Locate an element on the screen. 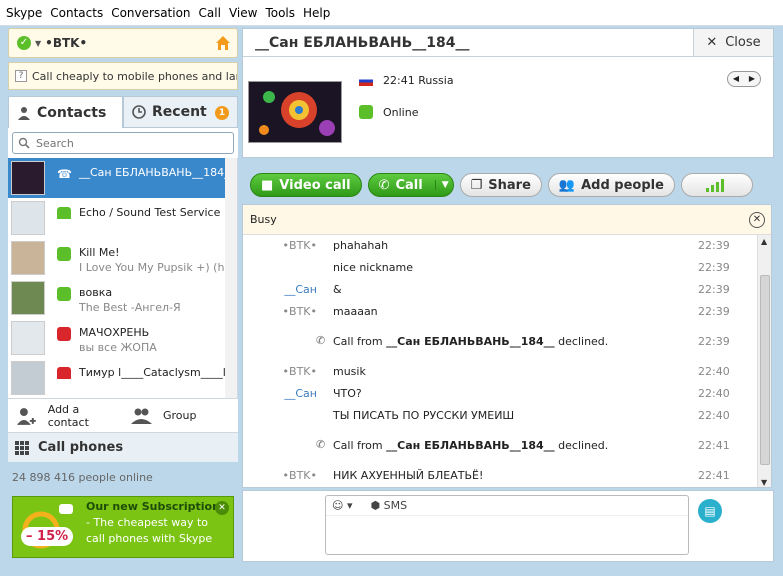 The height and width of the screenshot is (576, 783). scroll-up-icon: ▲ is located at coordinates (764, 241).